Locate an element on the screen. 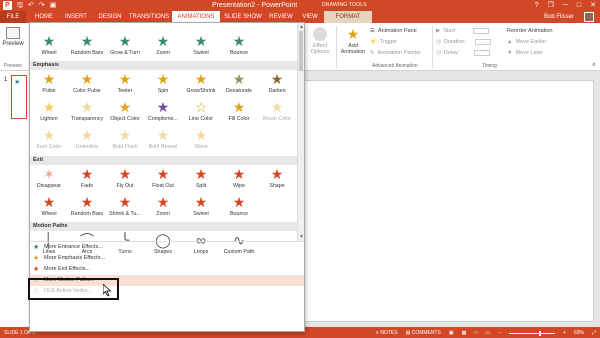 The height and width of the screenshot is (338, 600). effect-grow-shrink: ★ Grow/Shrink is located at coordinates (201, 85).